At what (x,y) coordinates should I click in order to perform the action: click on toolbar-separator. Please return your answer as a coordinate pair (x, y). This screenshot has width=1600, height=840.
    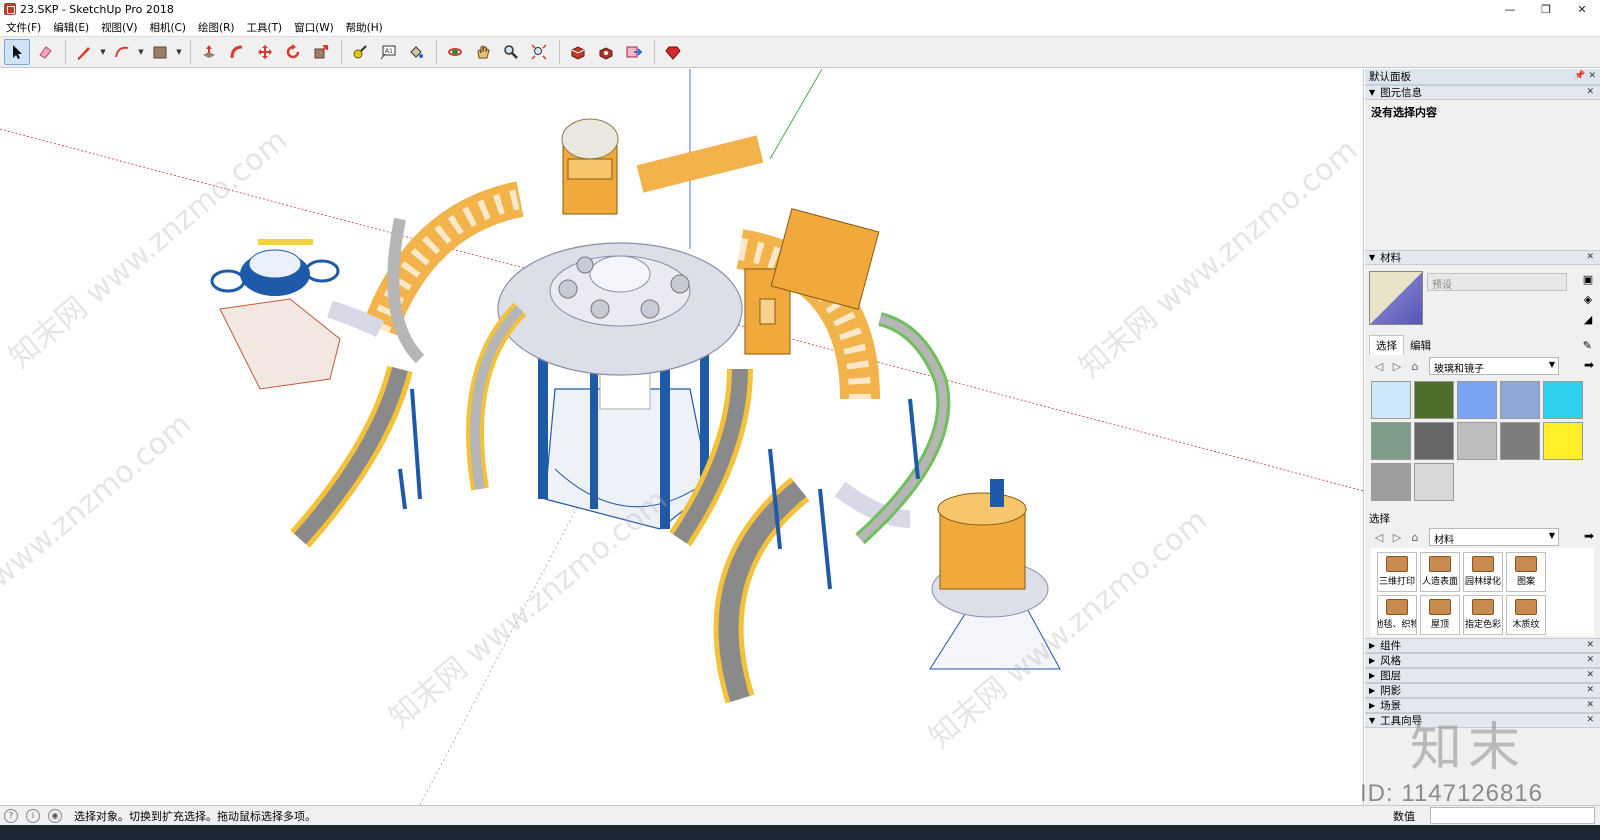
    Looking at the image, I should click on (190, 52).